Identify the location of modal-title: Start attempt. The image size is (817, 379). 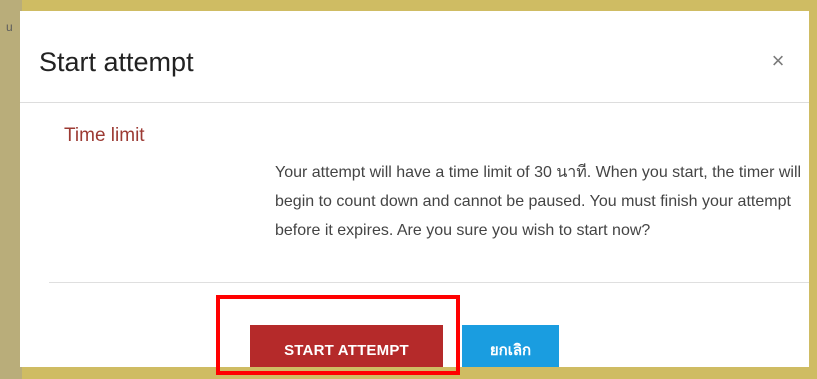
(116, 62).